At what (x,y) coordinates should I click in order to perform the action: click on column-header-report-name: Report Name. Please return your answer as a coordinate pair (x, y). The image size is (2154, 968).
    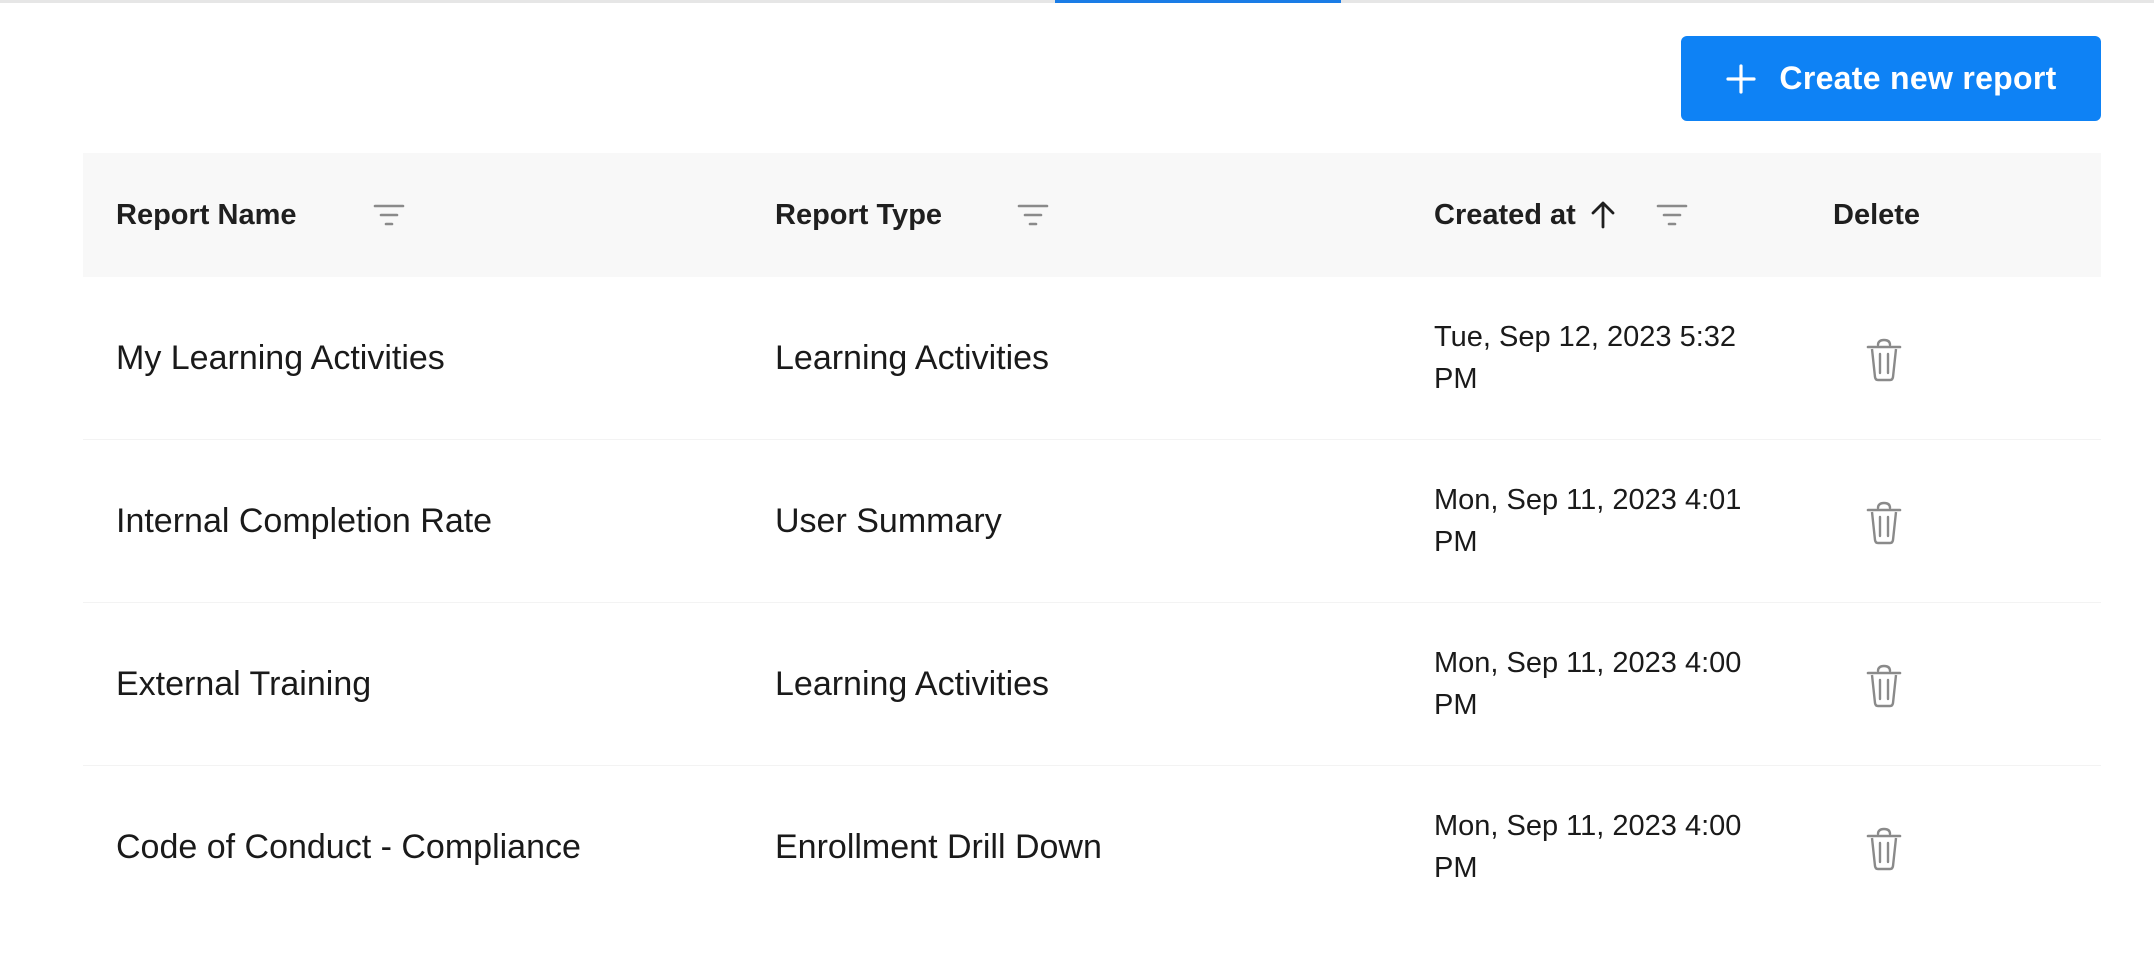
    Looking at the image, I should click on (206, 215).